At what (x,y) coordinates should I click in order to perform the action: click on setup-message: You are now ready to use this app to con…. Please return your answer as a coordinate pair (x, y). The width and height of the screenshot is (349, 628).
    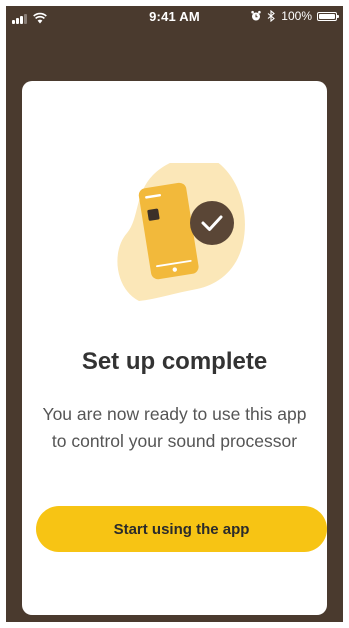
    Looking at the image, I should click on (174, 427).